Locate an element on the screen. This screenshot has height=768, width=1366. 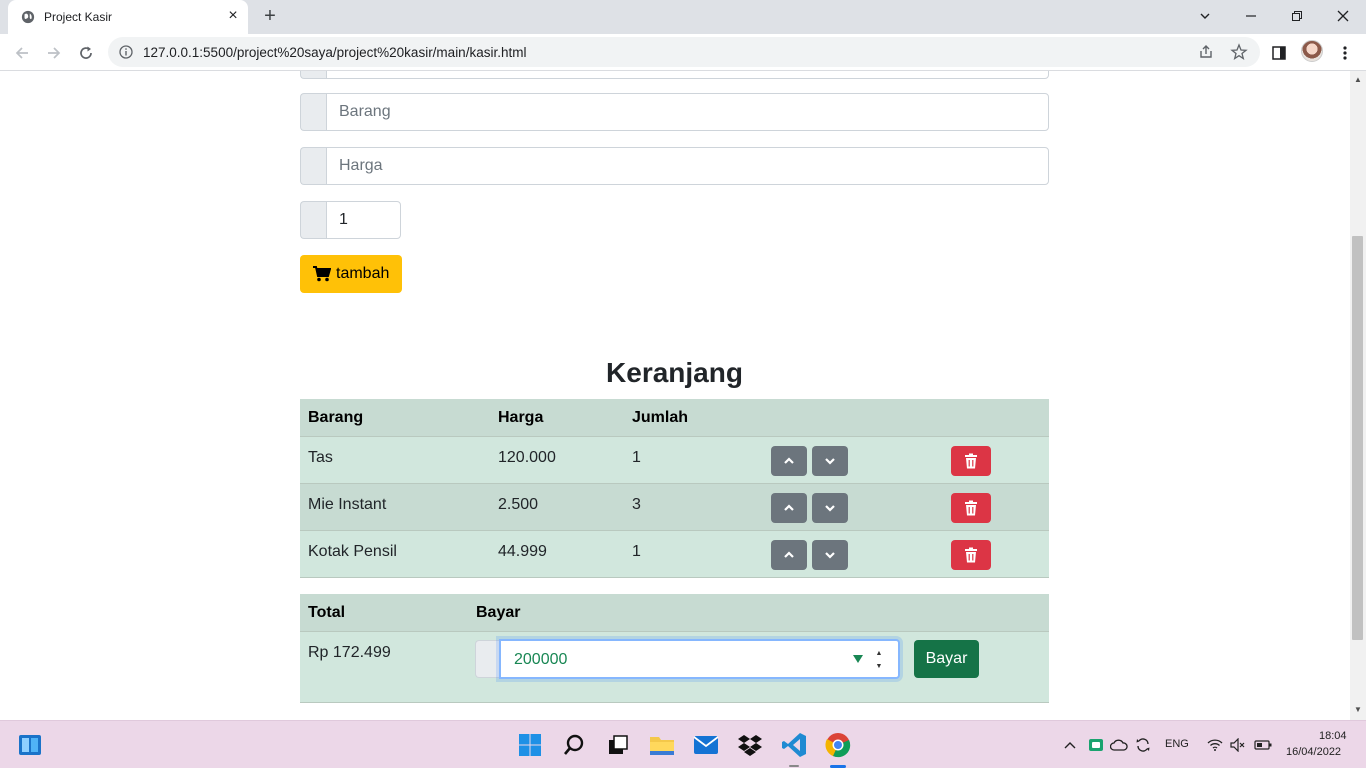
close-window-button is located at coordinates (1343, 16).